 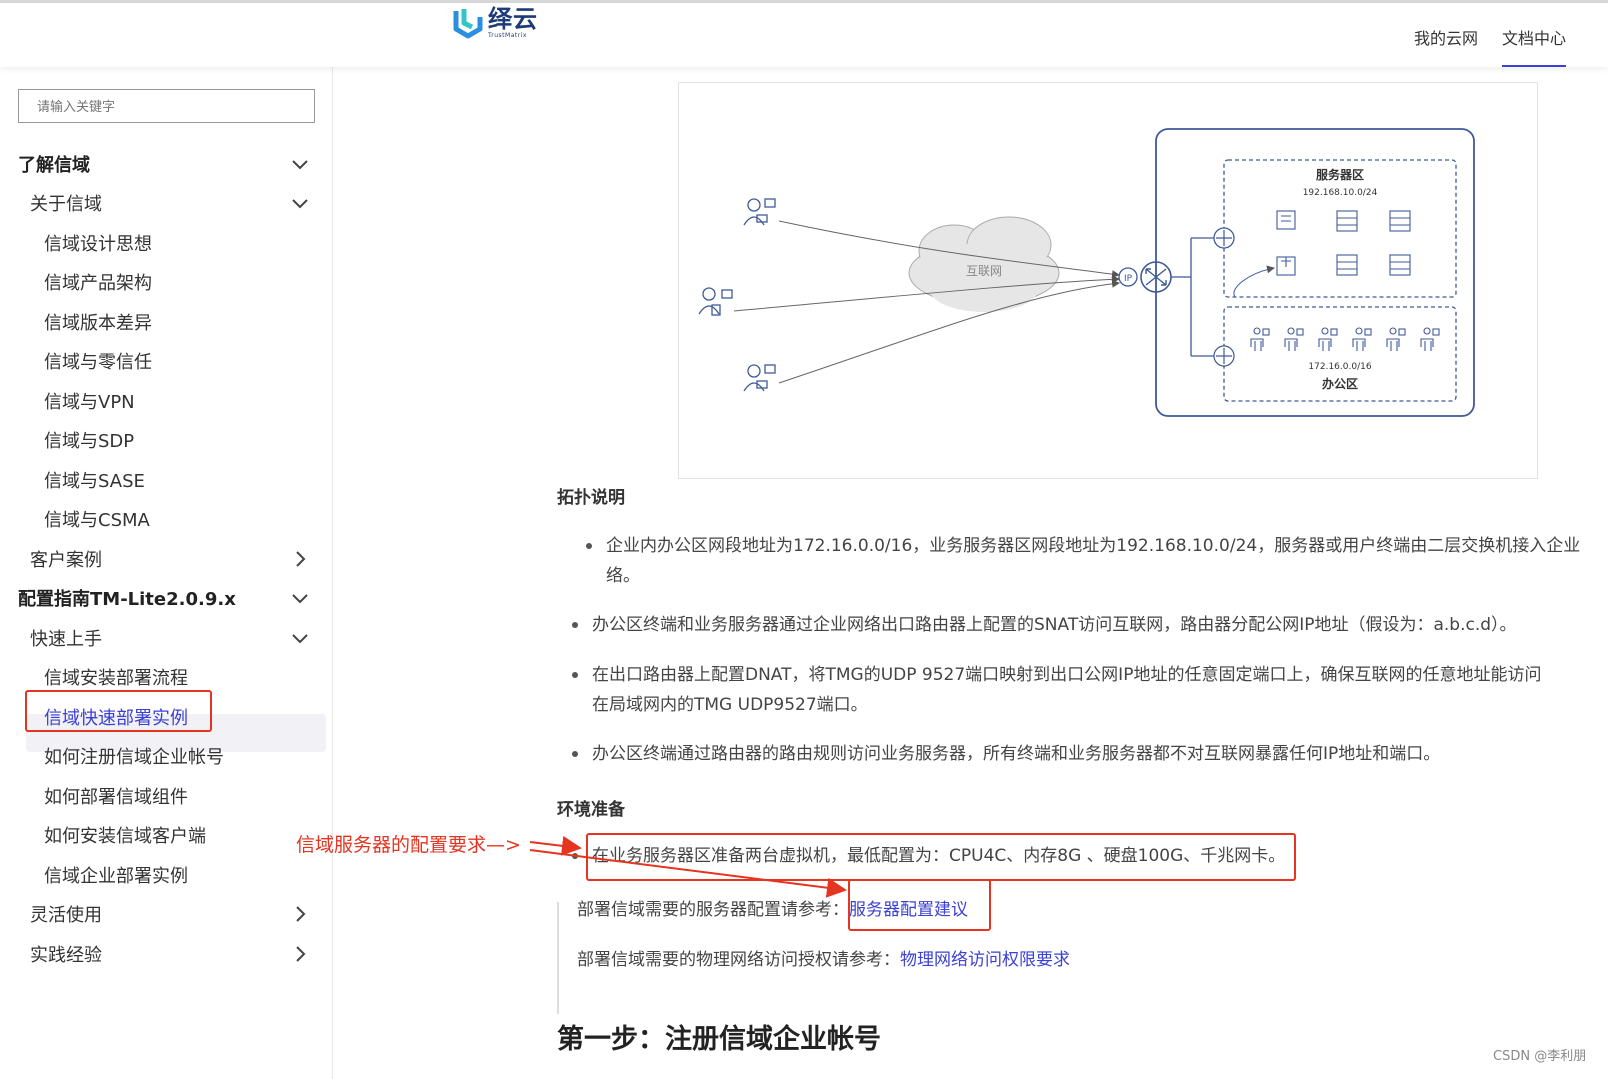 I want to click on logo-mark-icon, so click(x=468, y=24).